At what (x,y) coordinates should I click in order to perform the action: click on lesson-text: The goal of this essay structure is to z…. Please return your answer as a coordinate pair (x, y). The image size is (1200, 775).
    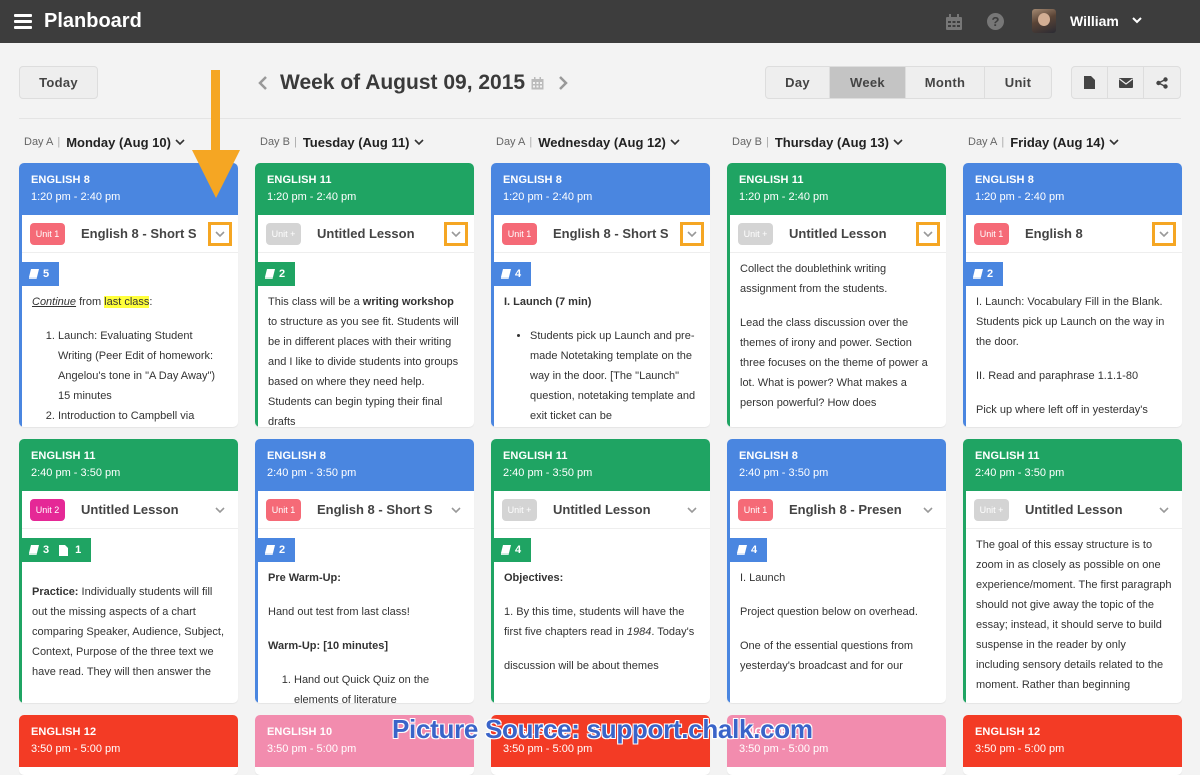
    Looking at the image, I should click on (1074, 612).